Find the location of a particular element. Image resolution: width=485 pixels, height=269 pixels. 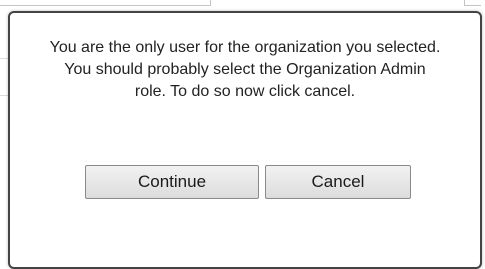

background-control is located at coordinates (472, 3).